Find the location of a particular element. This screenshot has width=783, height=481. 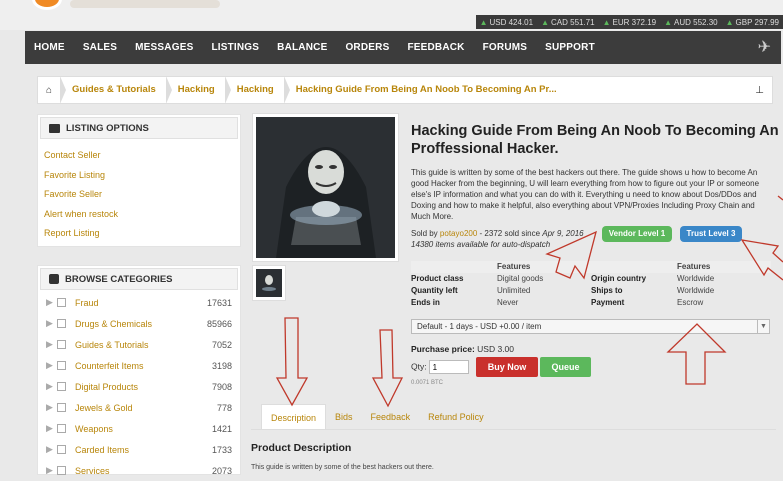

quantity-field: Qty: is located at coordinates (440, 367).